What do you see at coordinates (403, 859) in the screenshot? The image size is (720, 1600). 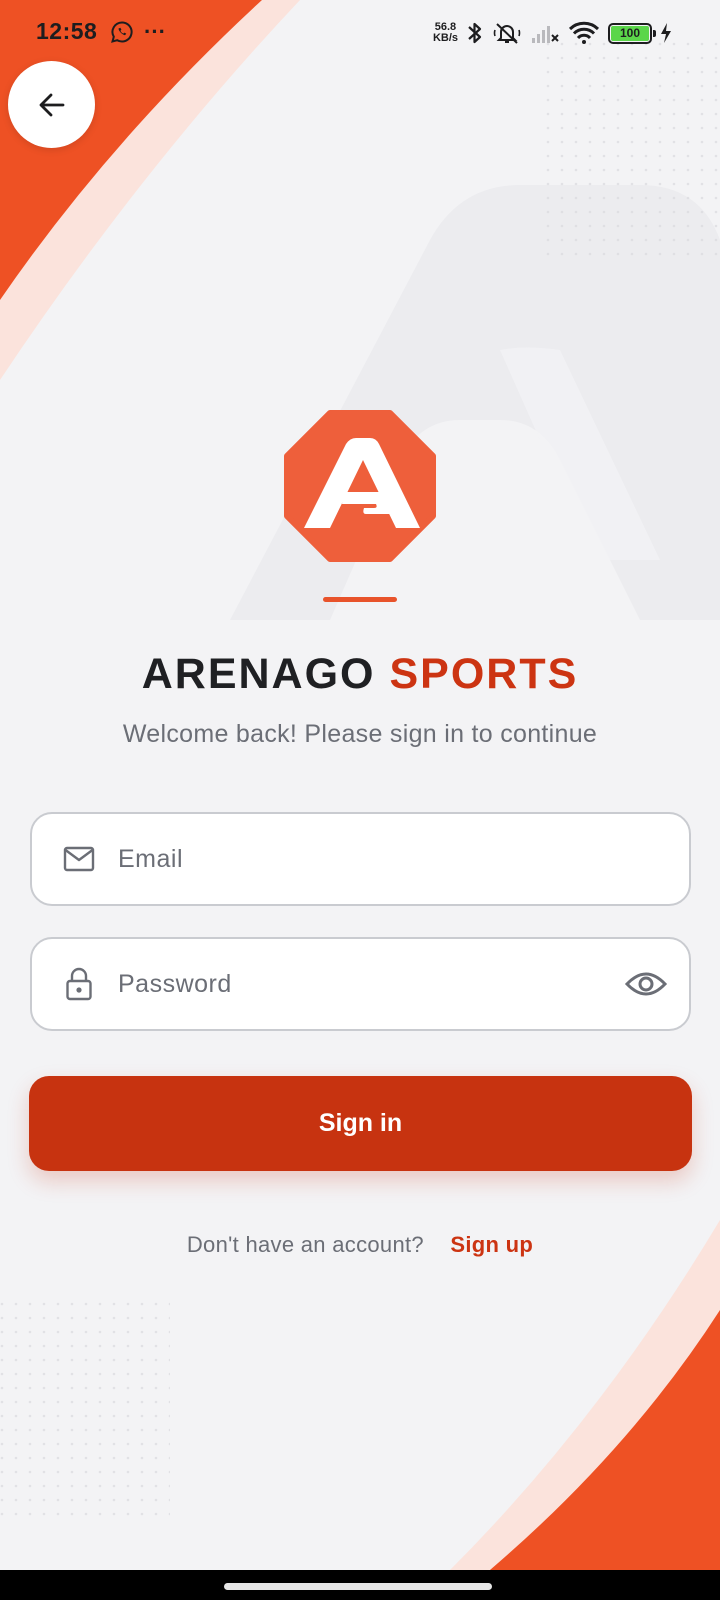 I see `email-input` at bounding box center [403, 859].